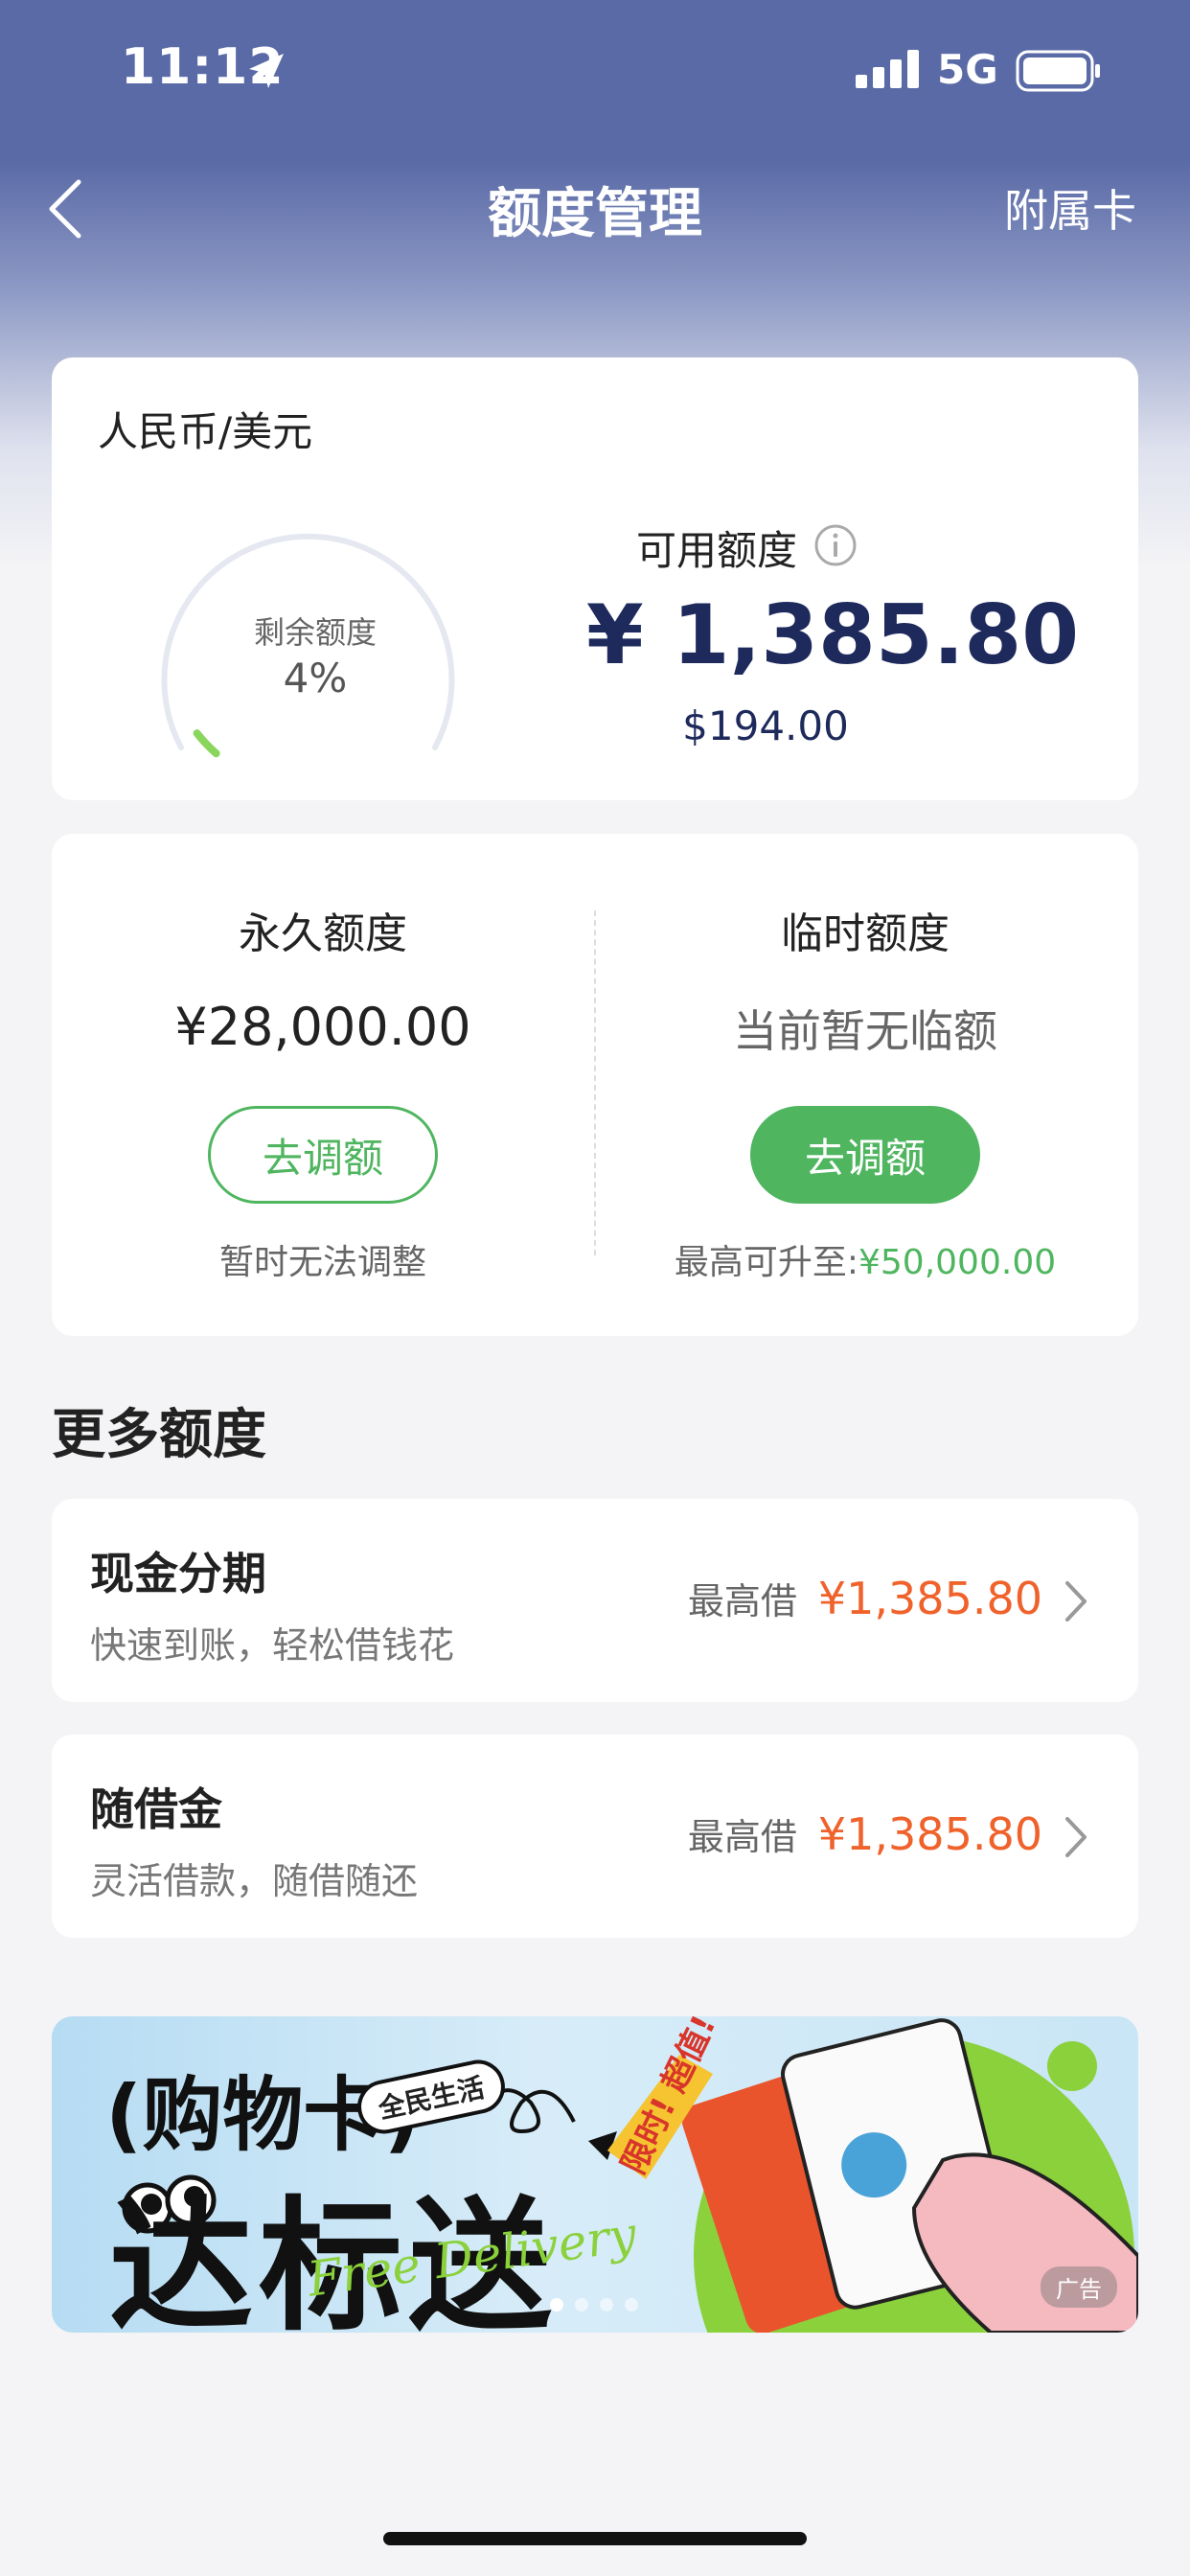 This screenshot has height=2576, width=1190. What do you see at coordinates (315, 632) in the screenshot?
I see `gauge-title: 剩余额度` at bounding box center [315, 632].